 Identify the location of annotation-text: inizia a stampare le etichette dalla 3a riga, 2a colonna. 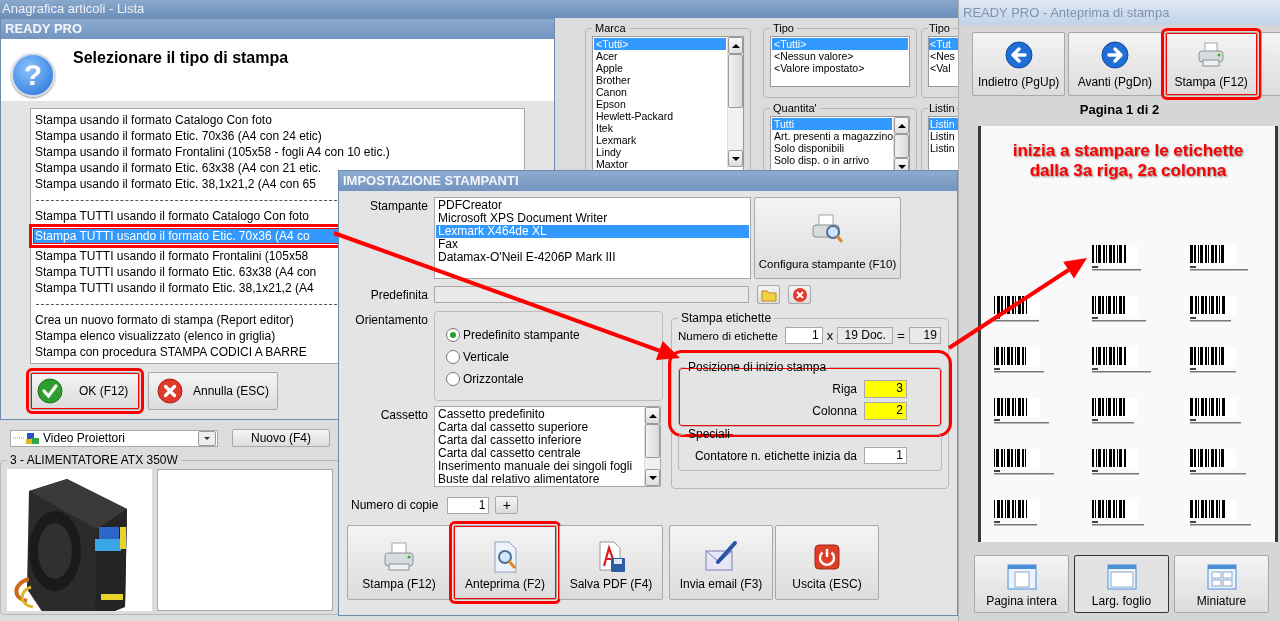
(1128, 160).